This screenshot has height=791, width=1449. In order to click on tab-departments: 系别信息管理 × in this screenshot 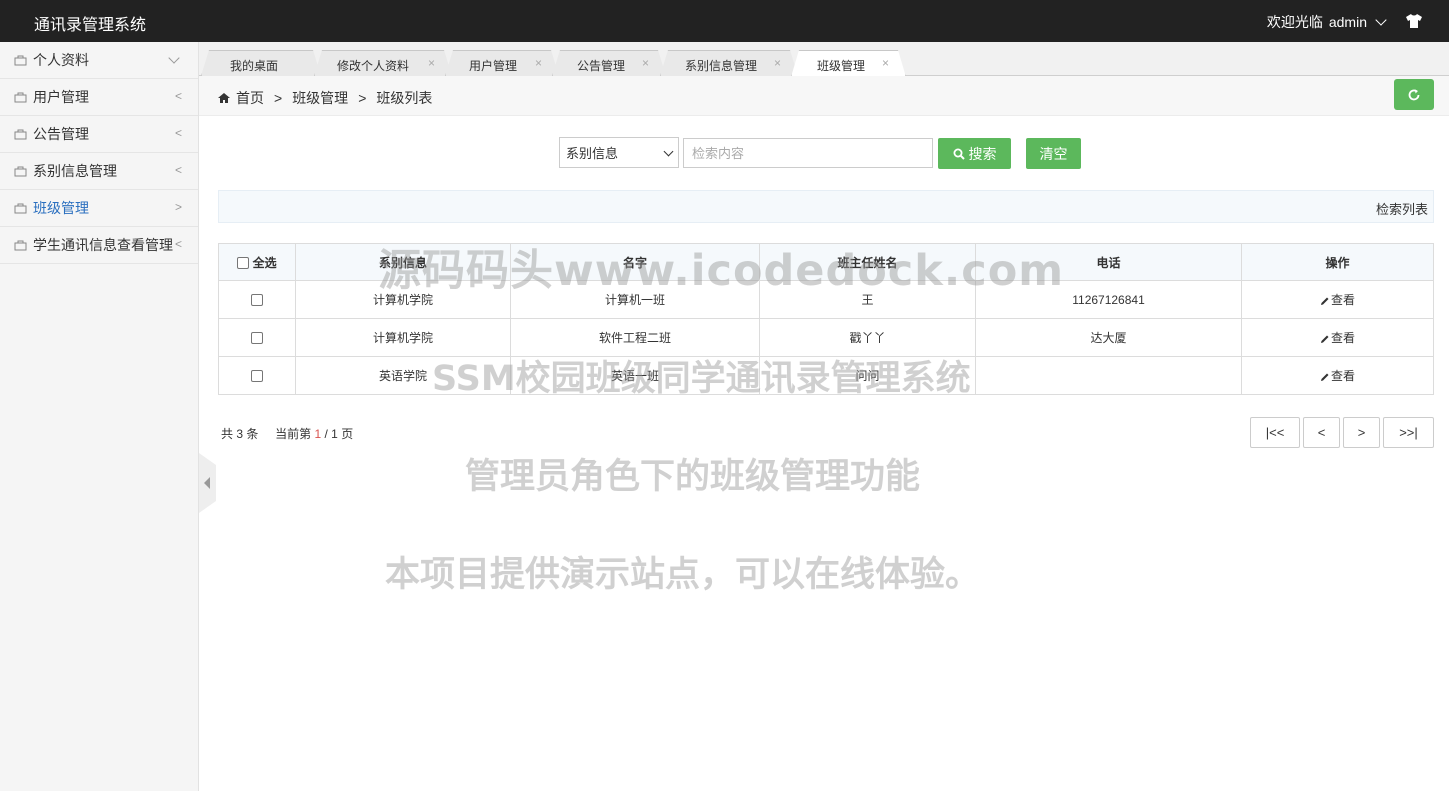, I will do `click(729, 63)`.